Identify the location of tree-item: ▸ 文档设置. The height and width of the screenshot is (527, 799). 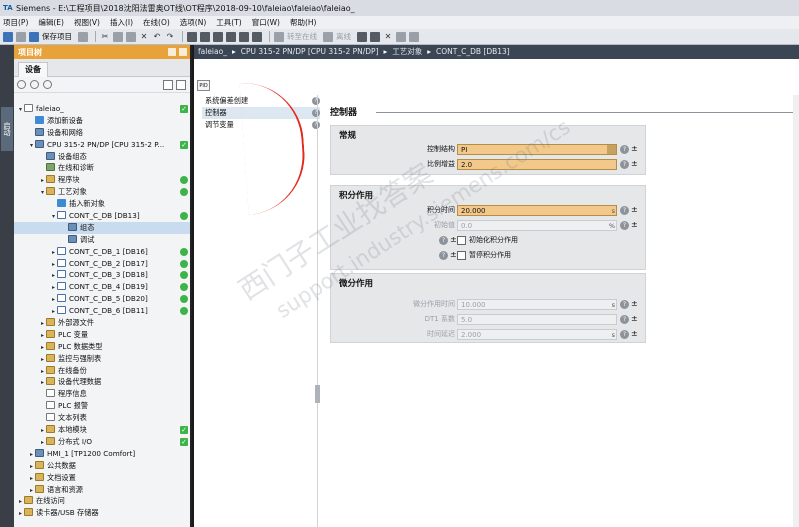
(102, 478).